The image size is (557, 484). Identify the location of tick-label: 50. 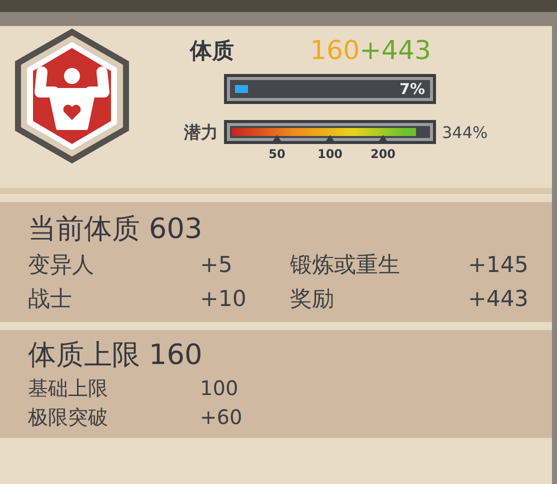
(277, 154).